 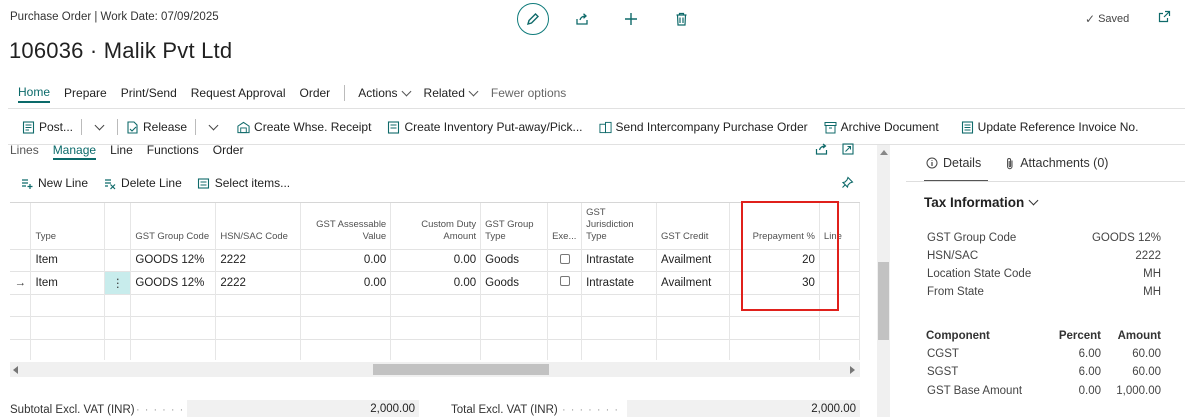 What do you see at coordinates (436, 226) in the screenshot?
I see `column-header-custom-duty-amount: Custom Duty Amount` at bounding box center [436, 226].